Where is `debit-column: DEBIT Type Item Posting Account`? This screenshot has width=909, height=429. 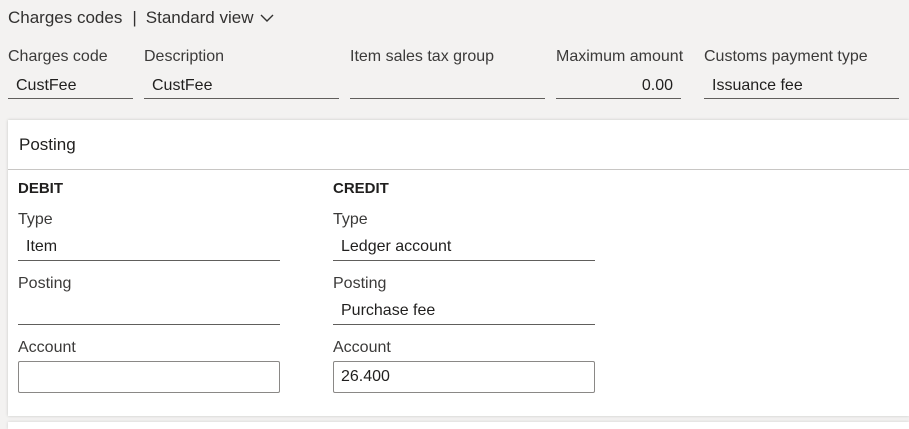 debit-column: DEBIT Type Item Posting Account is located at coordinates (149, 281).